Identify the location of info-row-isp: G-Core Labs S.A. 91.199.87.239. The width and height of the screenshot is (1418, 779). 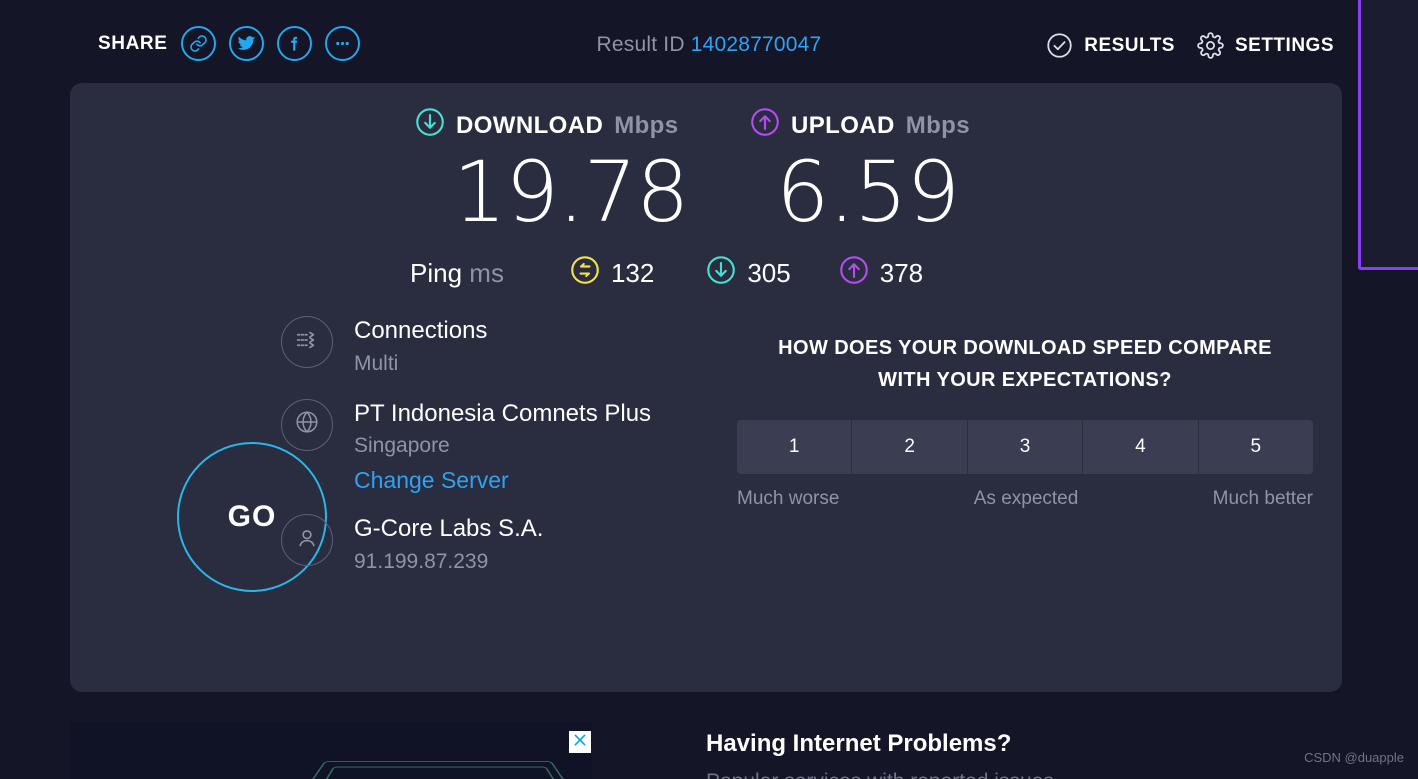
(491, 544).